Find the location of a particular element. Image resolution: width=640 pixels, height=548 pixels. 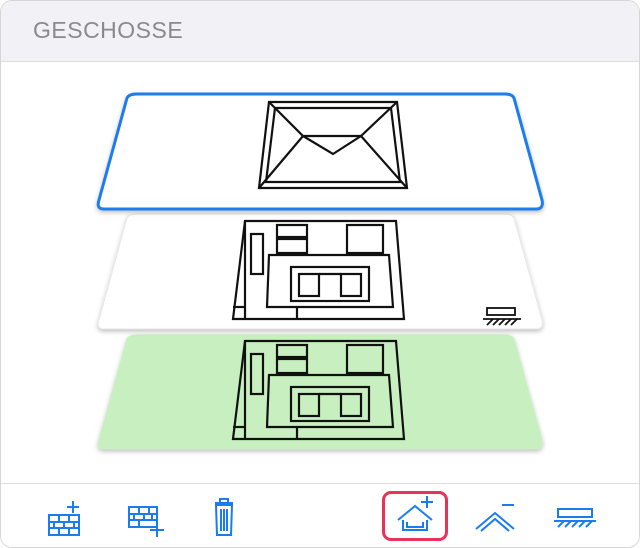

roof-plus-icon is located at coordinates (415, 513).